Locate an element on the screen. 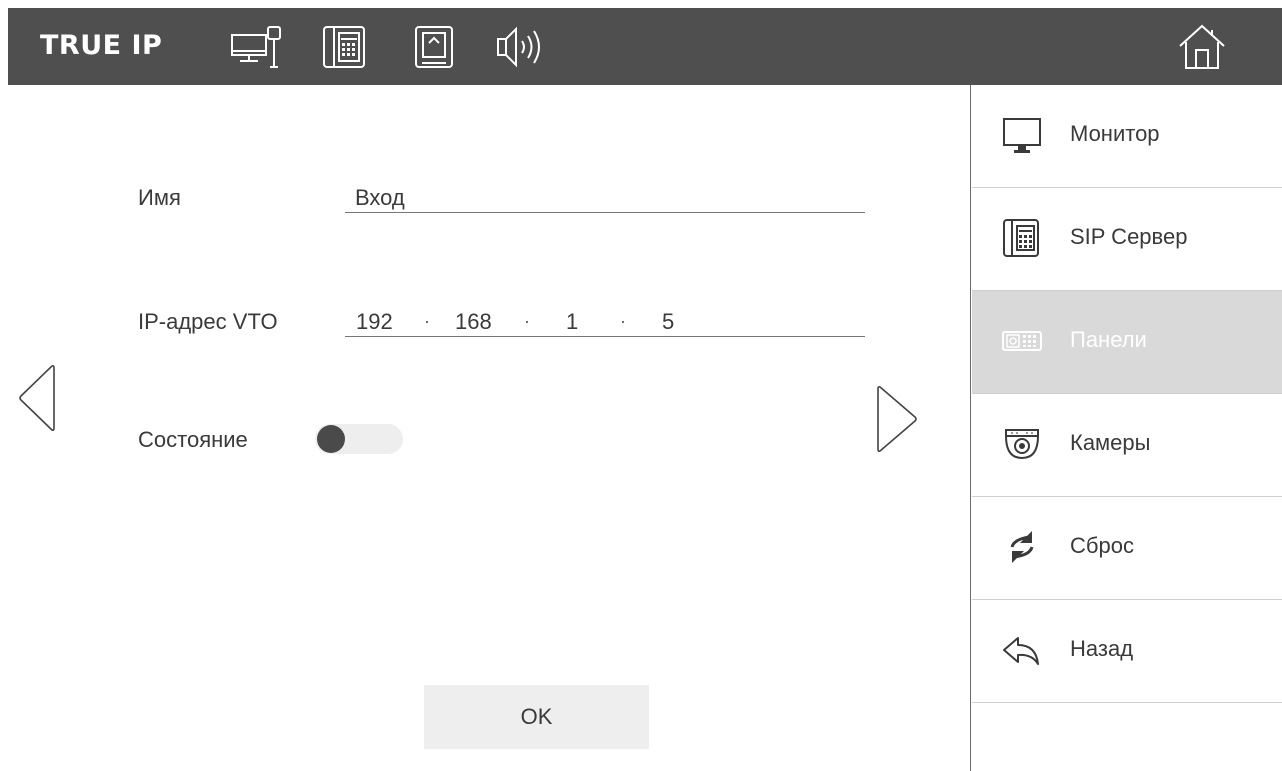  sidebar-item-reset: Сброс is located at coordinates (1127, 548).